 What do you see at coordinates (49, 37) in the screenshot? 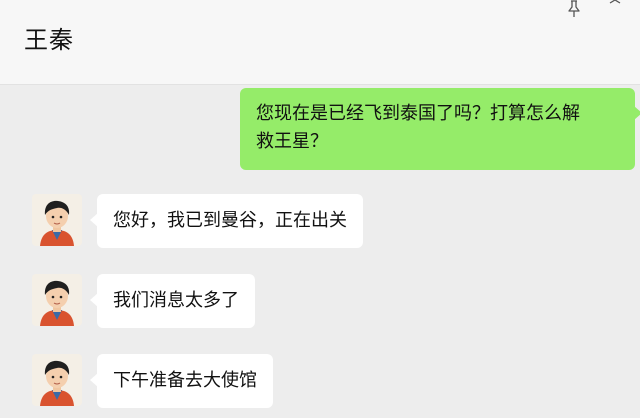
I see `contact-name: 王秦` at bounding box center [49, 37].